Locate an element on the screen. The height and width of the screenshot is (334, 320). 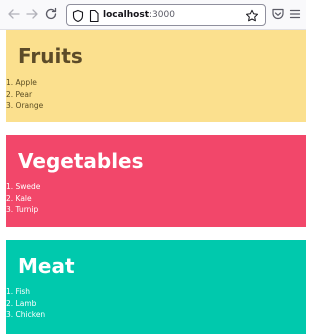
url-bar: localhost:3000 is located at coordinates (166, 15).